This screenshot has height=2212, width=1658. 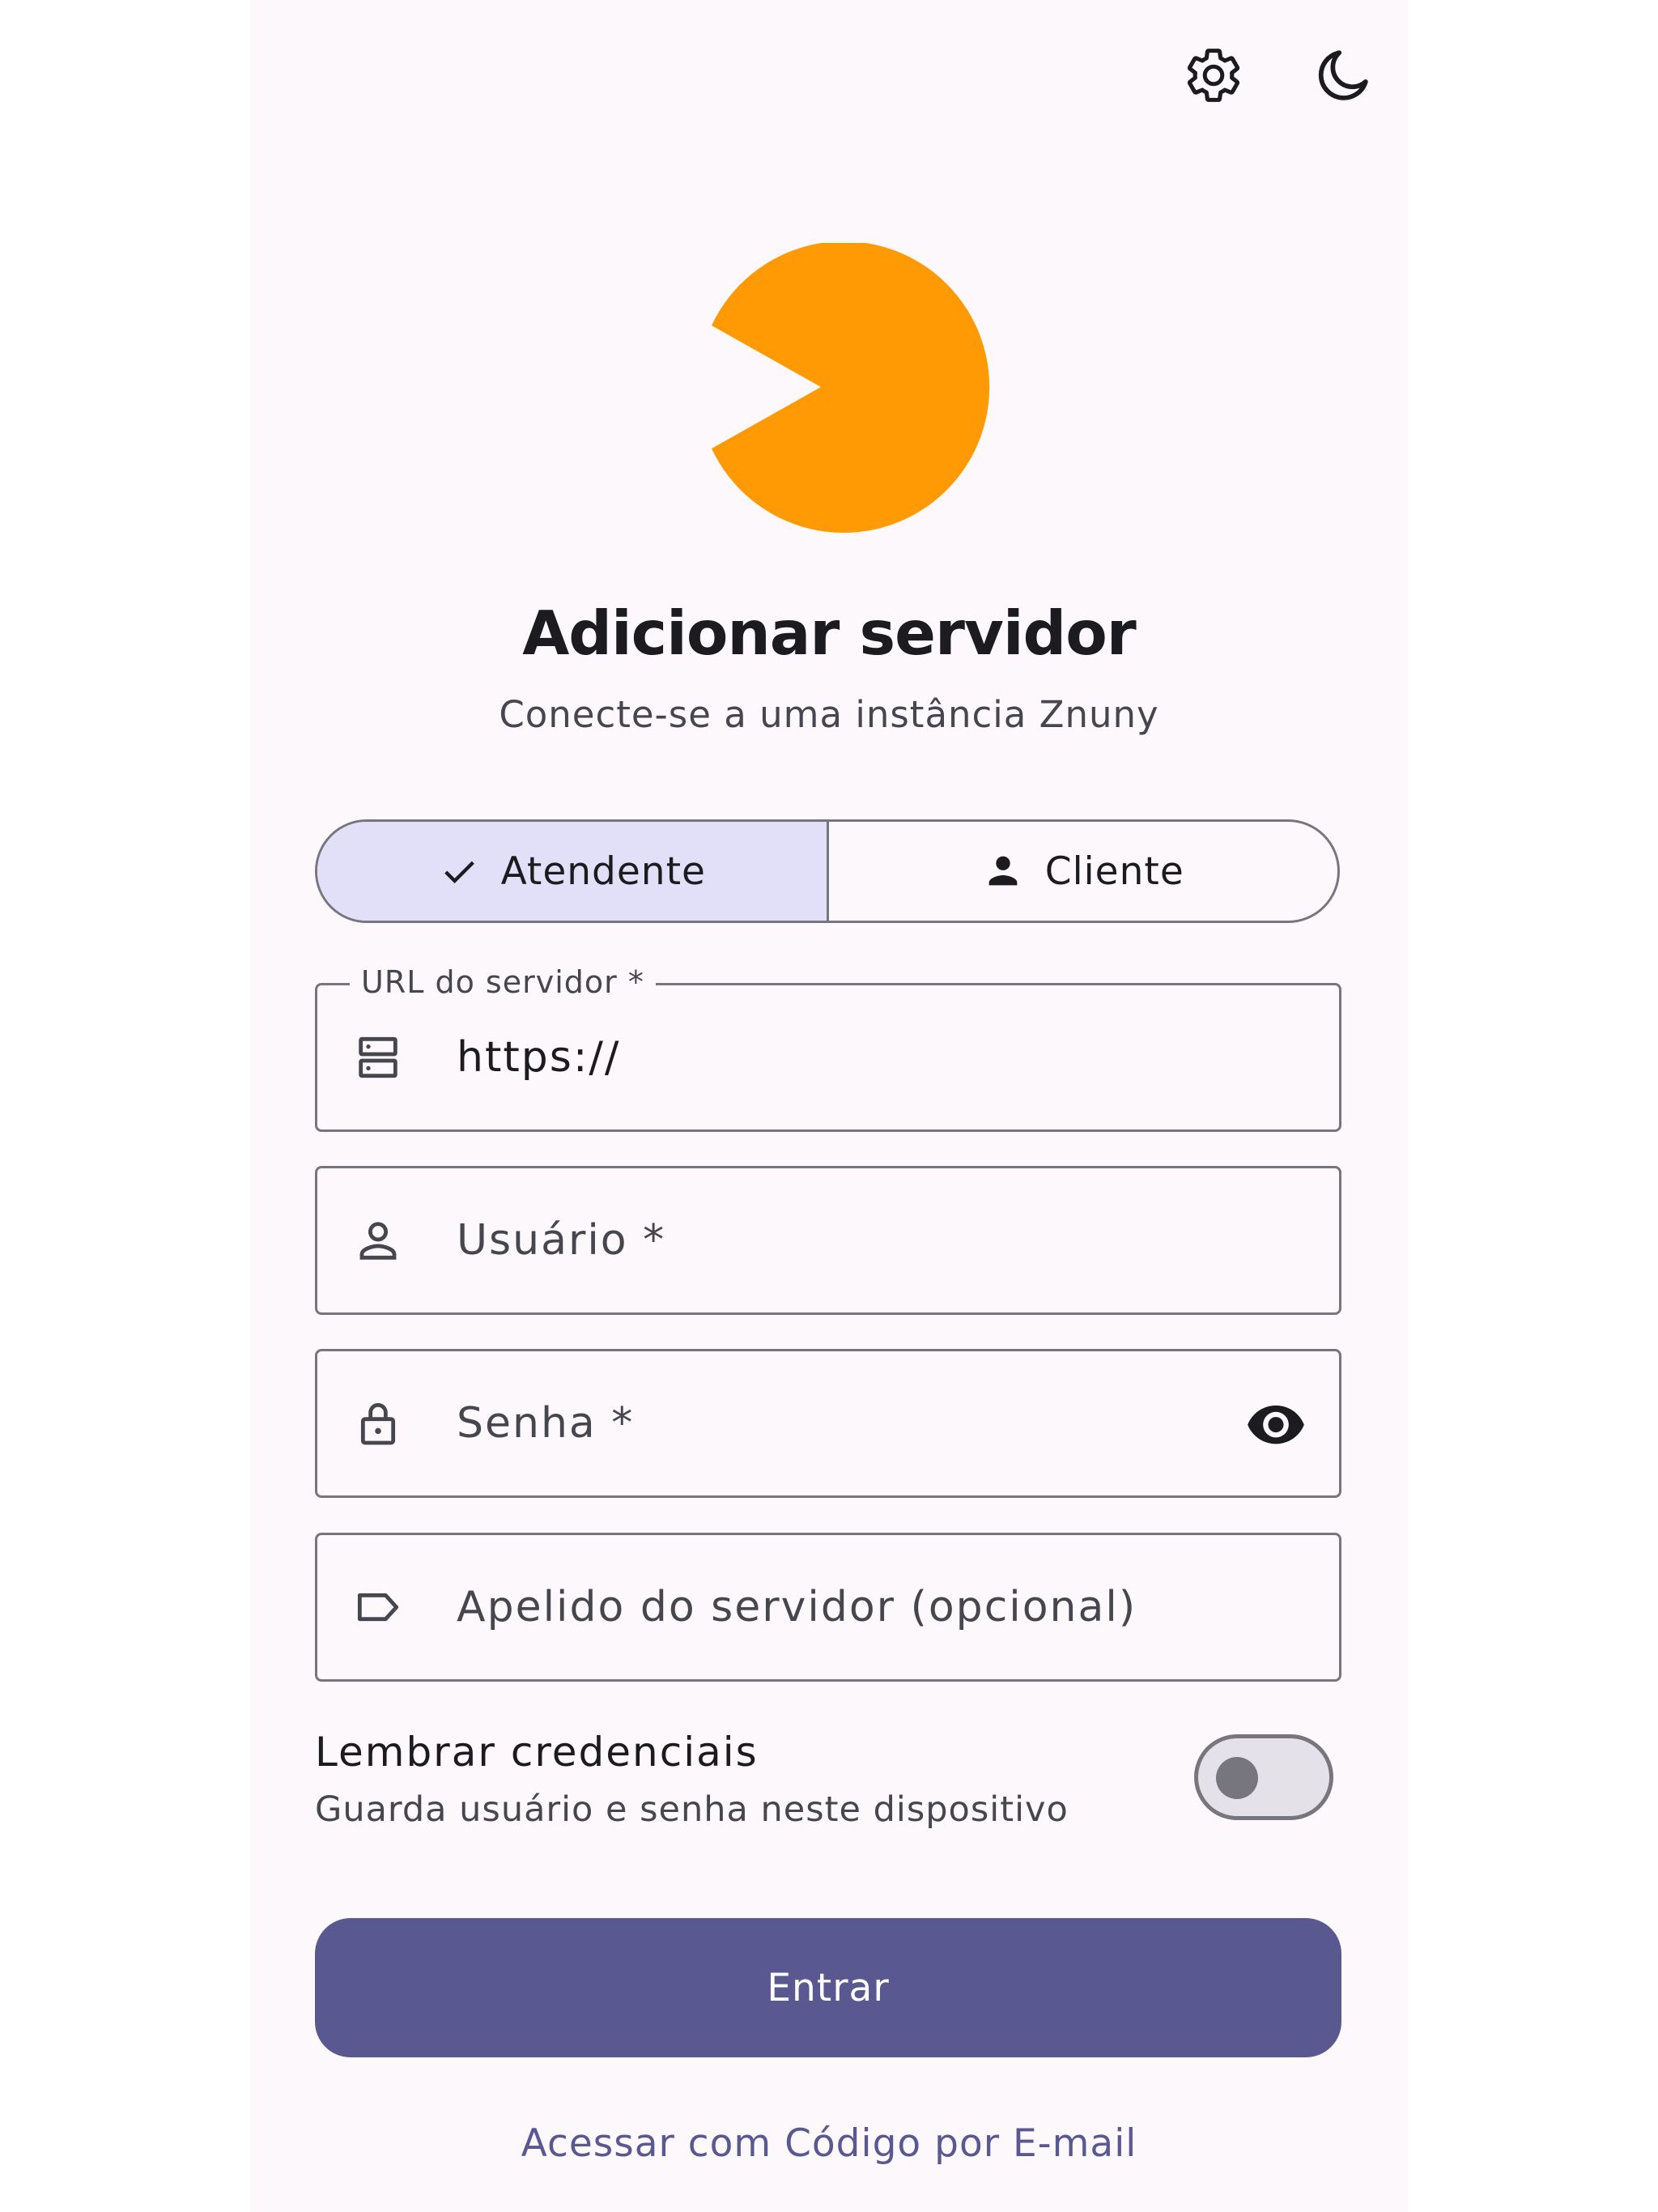 I want to click on nickname-field: Apelido do servidor (opcional), so click(x=828, y=1607).